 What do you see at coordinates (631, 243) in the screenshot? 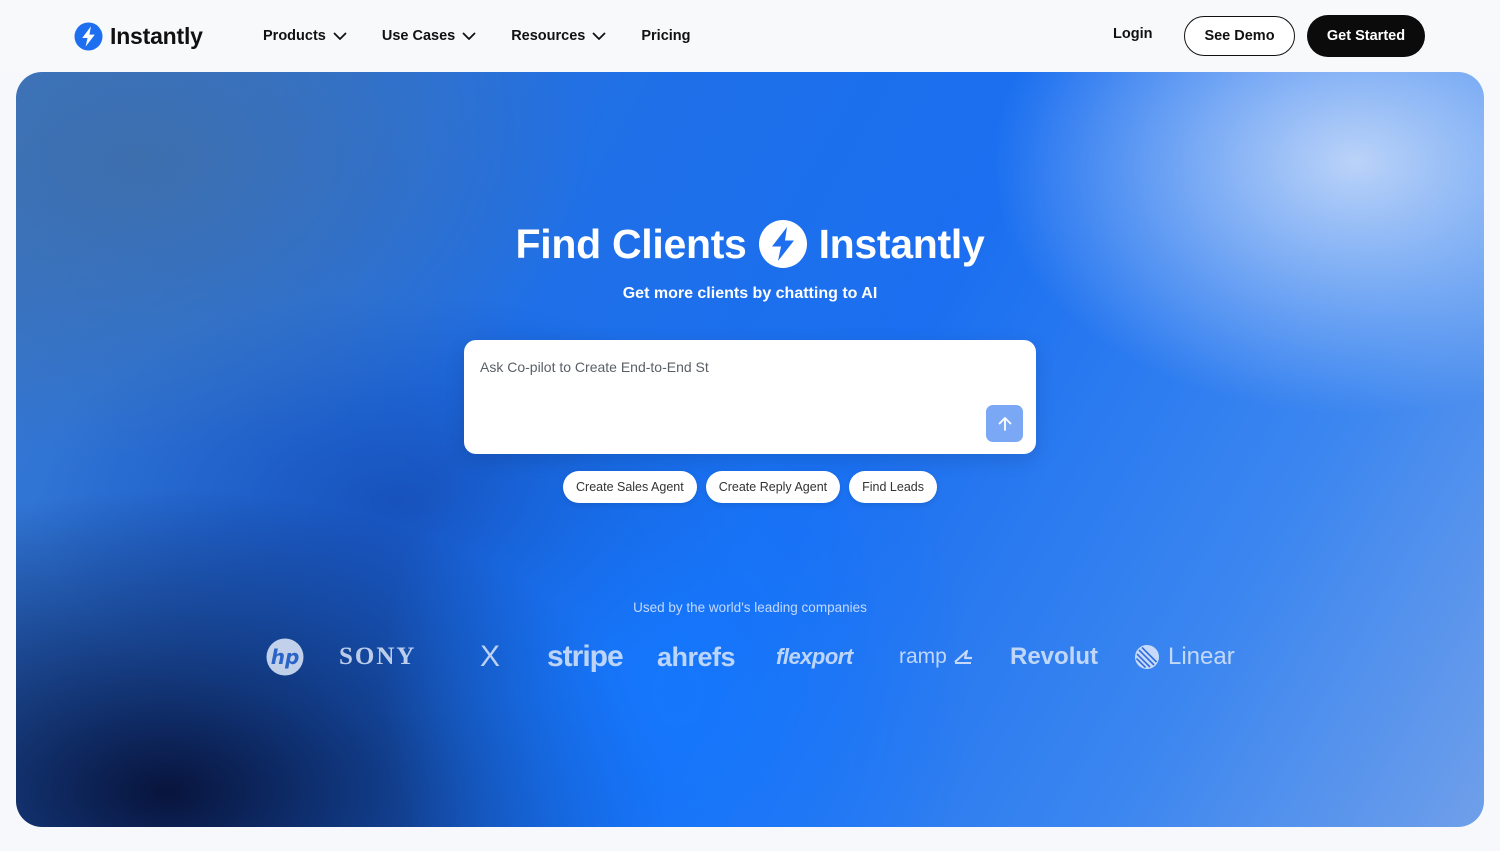
I see `hero-title-left: Find Clients` at bounding box center [631, 243].